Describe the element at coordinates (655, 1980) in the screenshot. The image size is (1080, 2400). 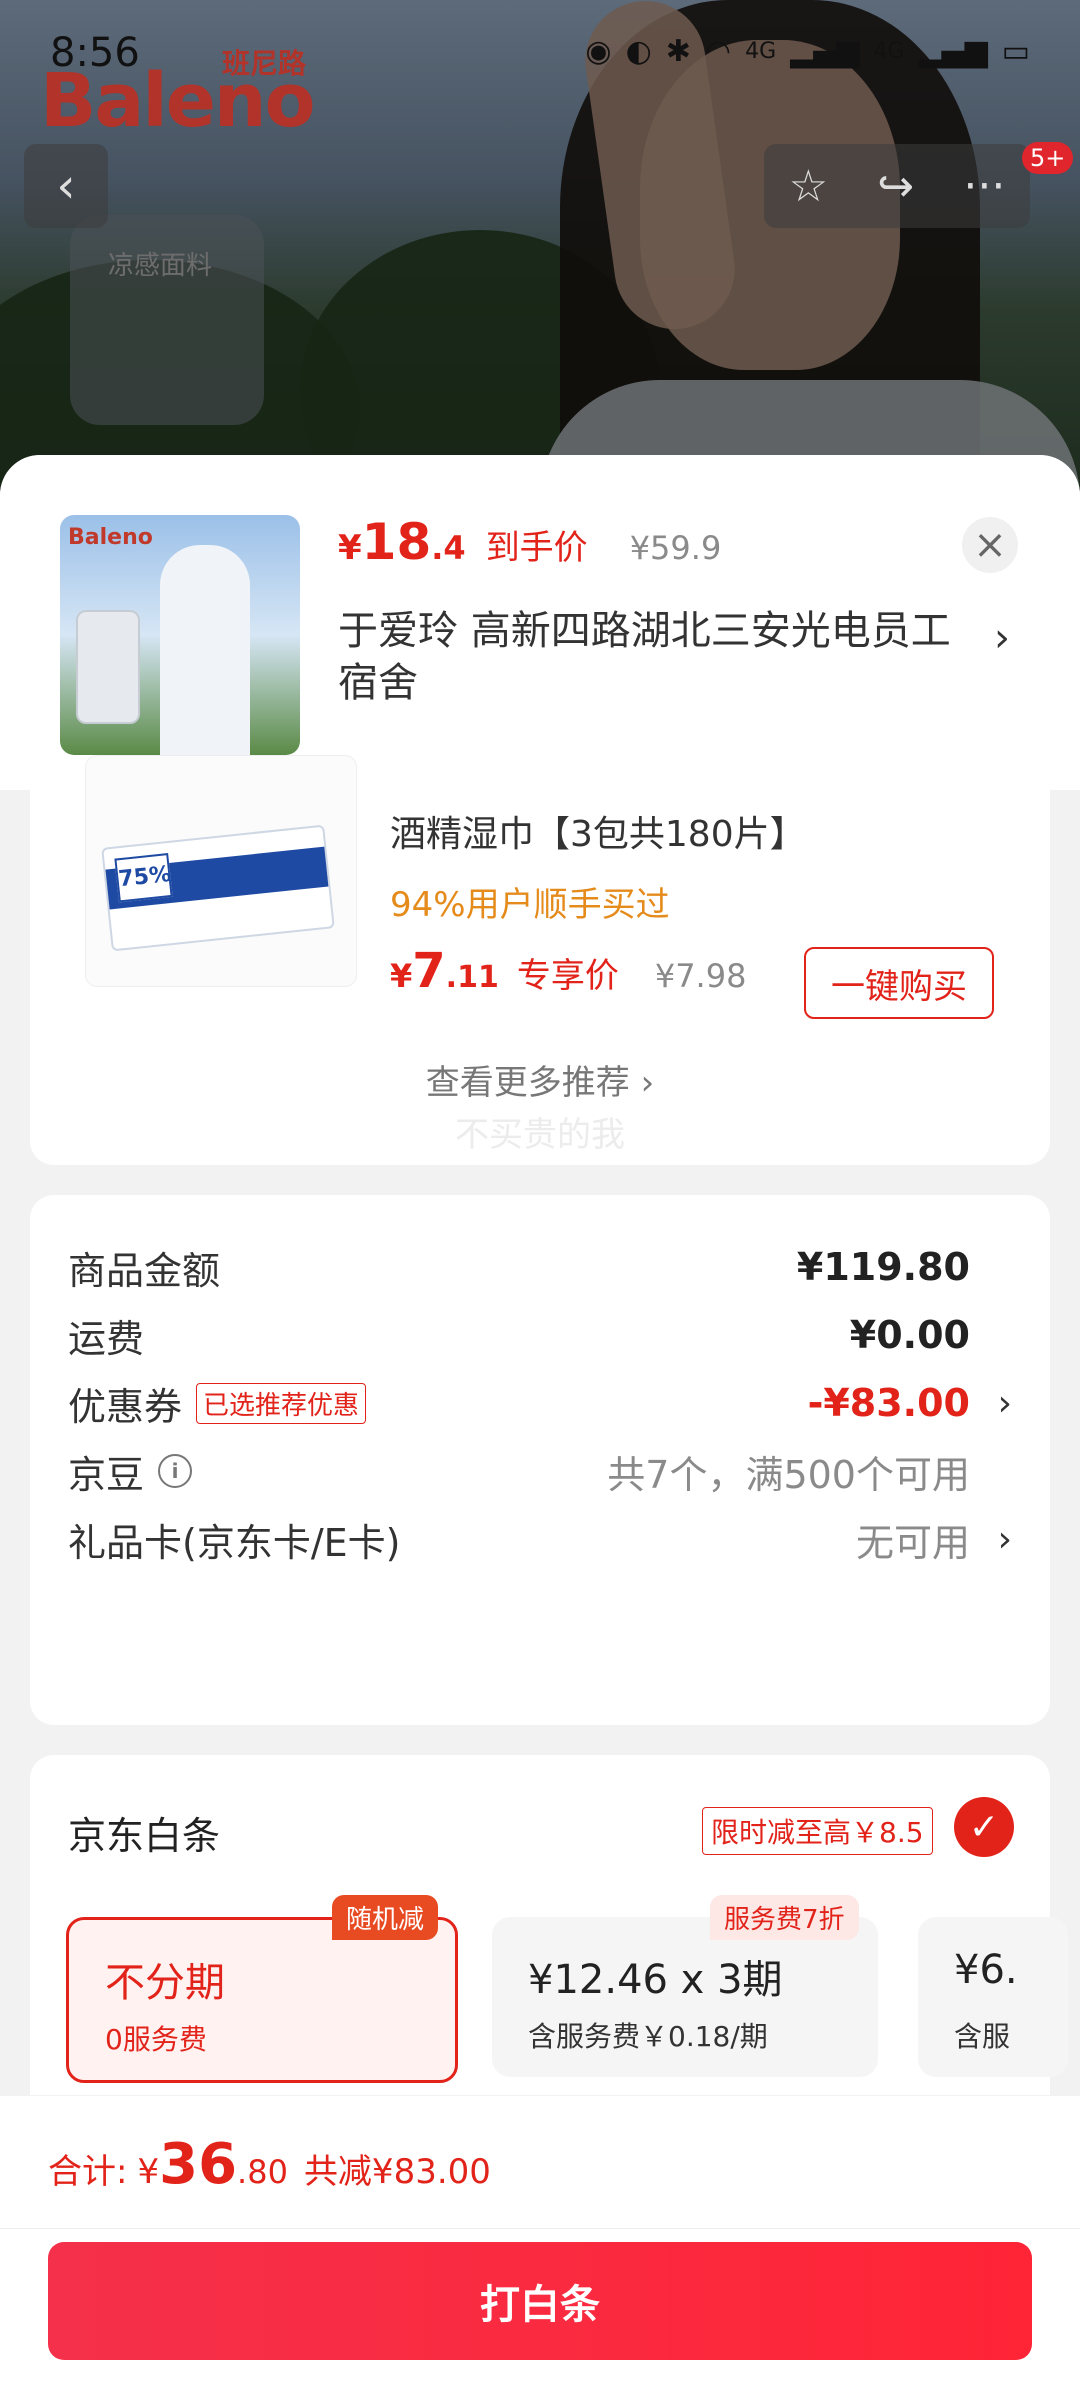
I see `plan-title: ¥12.46 x 3期` at that location.